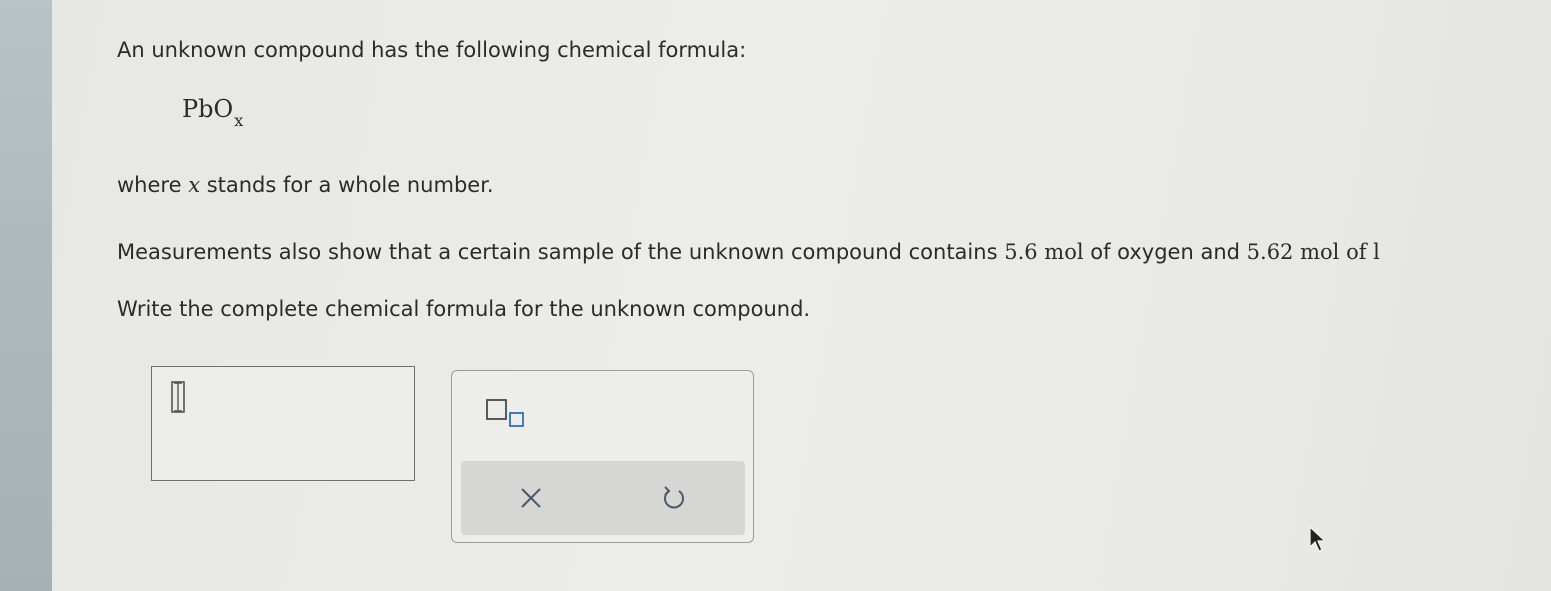  What do you see at coordinates (153, 185) in the screenshot?
I see `where-prefix: where` at bounding box center [153, 185].